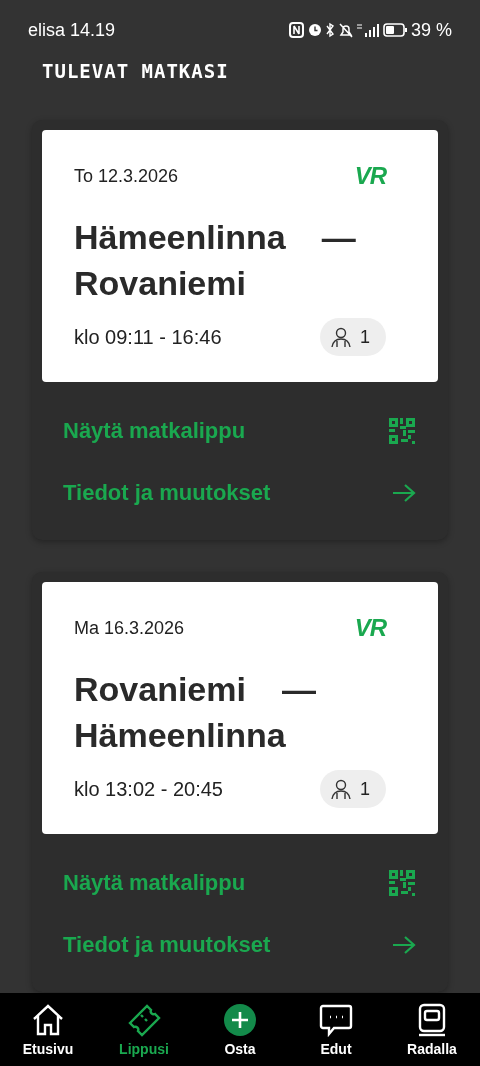  I want to click on alarm-icon, so click(314, 30).